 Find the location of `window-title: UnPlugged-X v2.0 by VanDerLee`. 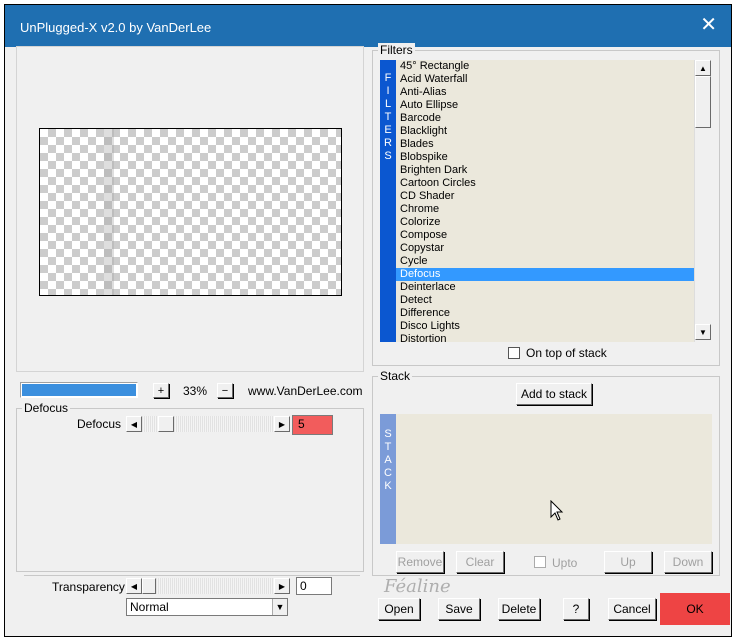

window-title: UnPlugged-X v2.0 by VanDerLee is located at coordinates (116, 27).